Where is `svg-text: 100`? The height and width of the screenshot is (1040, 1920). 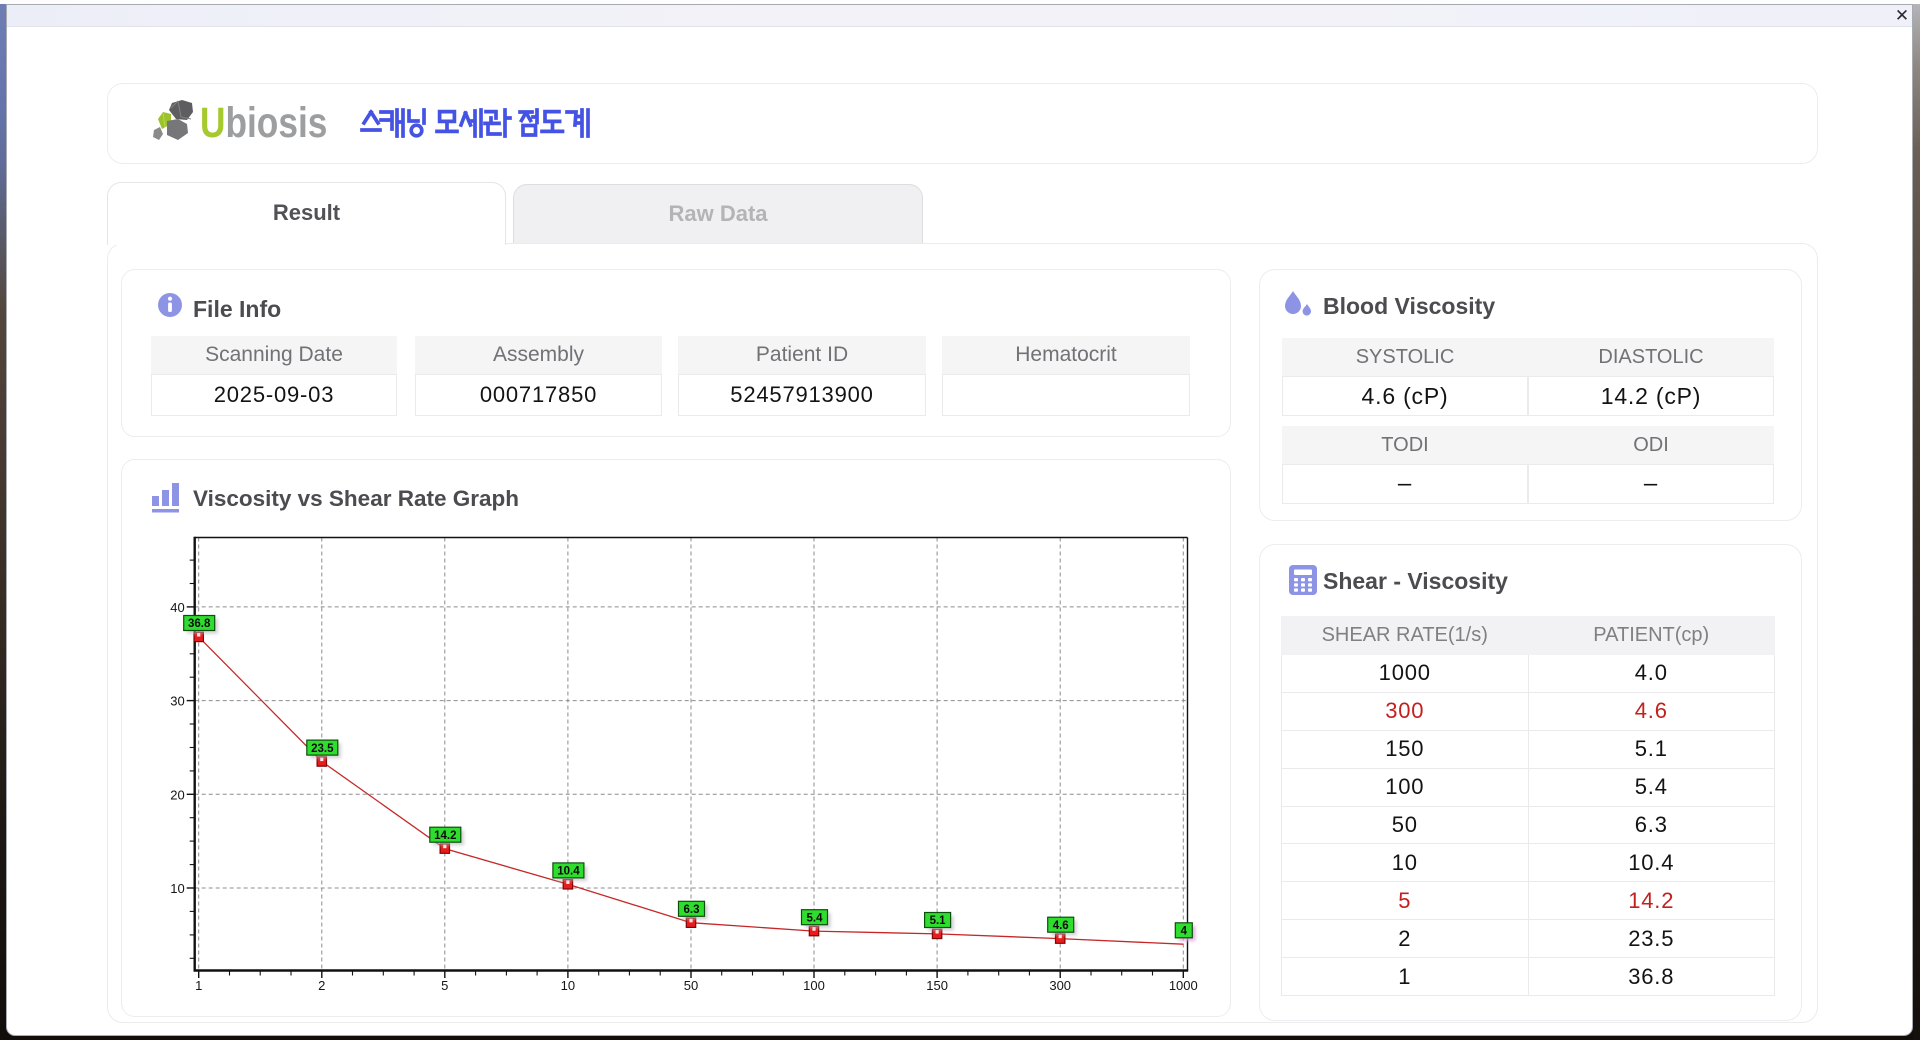
svg-text: 100 is located at coordinates (814, 985).